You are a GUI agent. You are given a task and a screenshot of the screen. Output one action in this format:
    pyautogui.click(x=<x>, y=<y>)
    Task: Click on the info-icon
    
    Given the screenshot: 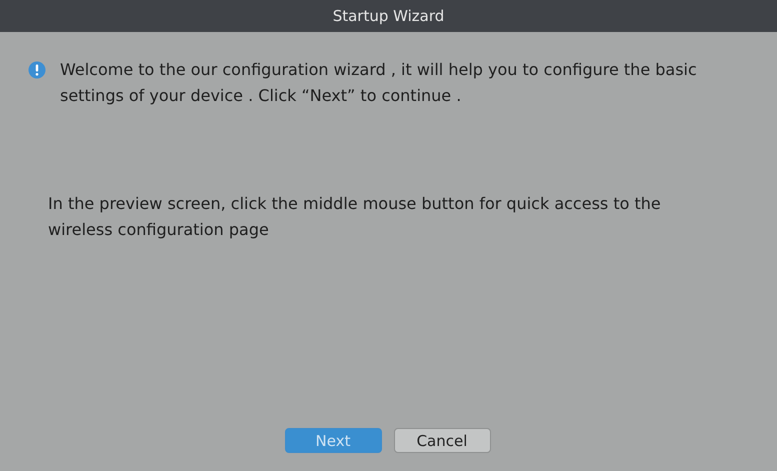 What is the action you would take?
    pyautogui.click(x=37, y=70)
    